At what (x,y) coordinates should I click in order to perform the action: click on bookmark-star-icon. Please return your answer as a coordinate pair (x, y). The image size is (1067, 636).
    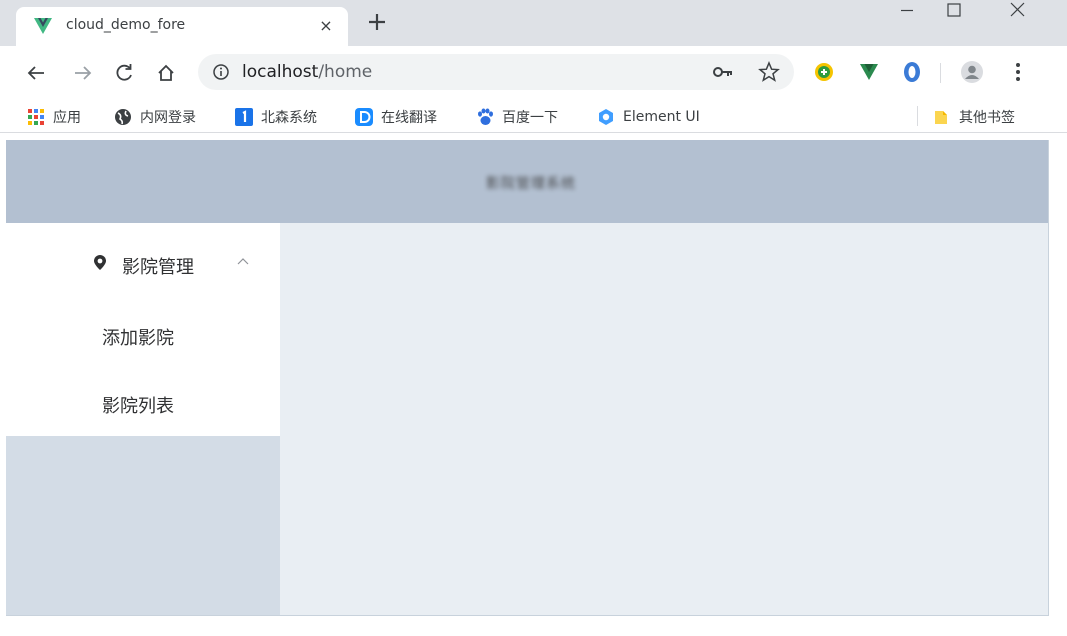
    Looking at the image, I should click on (769, 72).